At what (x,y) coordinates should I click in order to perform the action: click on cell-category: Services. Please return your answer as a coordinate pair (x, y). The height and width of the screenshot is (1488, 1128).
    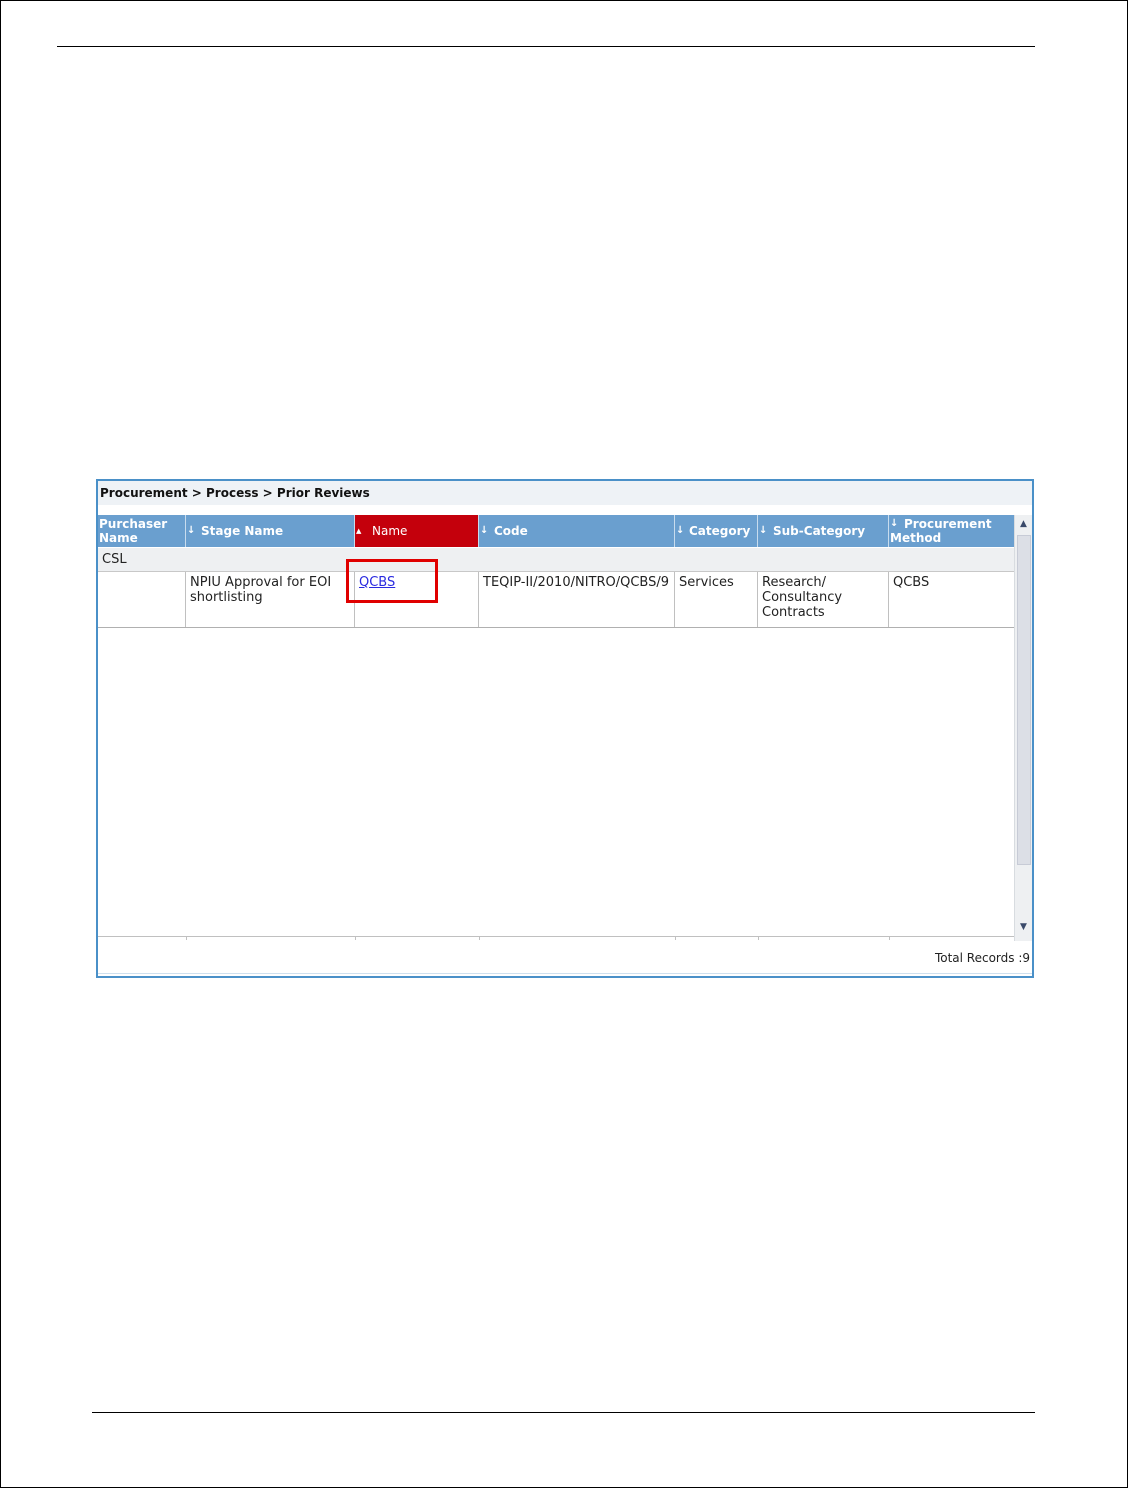
    Looking at the image, I should click on (716, 599).